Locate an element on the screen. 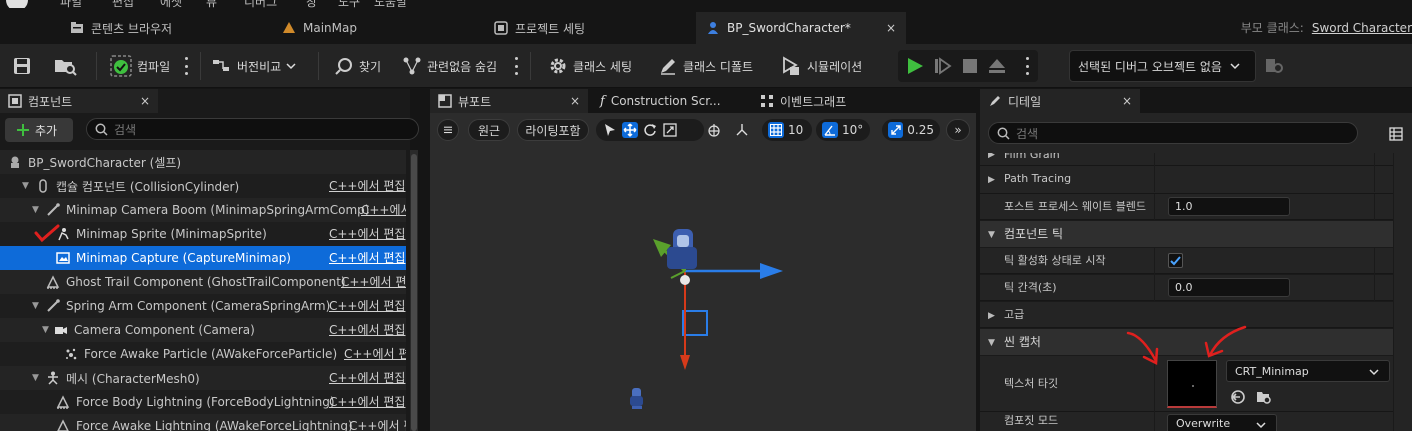 The width and height of the screenshot is (1412, 431). rotate-tool-icon is located at coordinates (650, 130).